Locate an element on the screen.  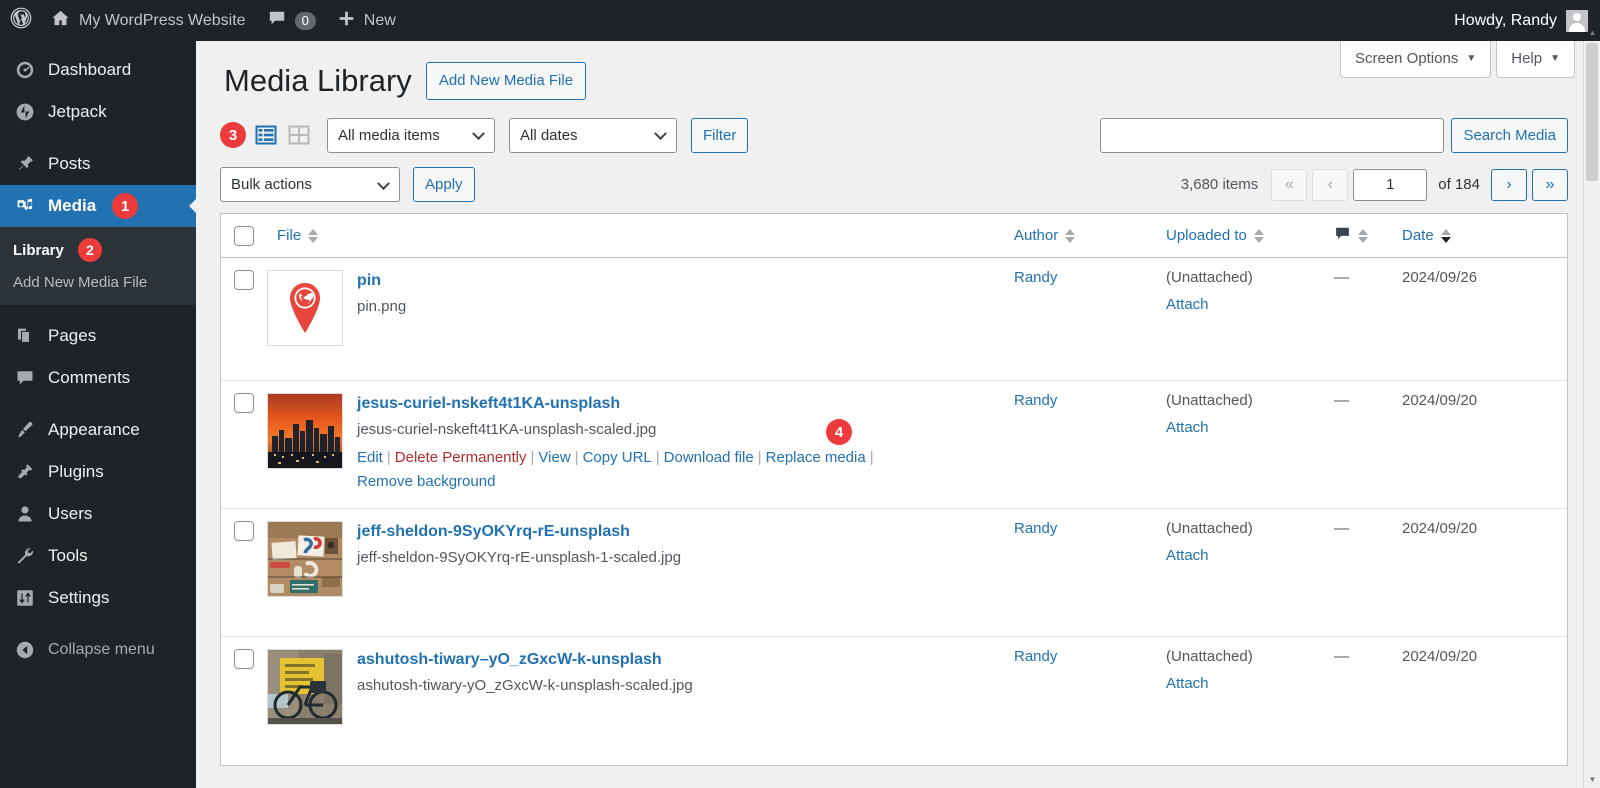
apply-button: Apply is located at coordinates (444, 185).